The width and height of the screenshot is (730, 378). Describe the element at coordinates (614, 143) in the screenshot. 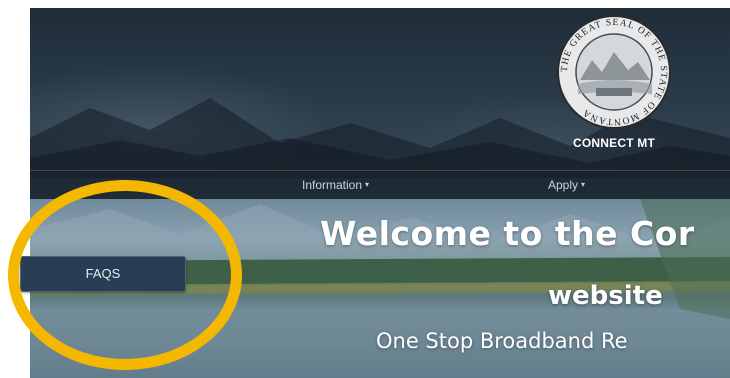

I see `brand-name: CONNECT MT` at that location.